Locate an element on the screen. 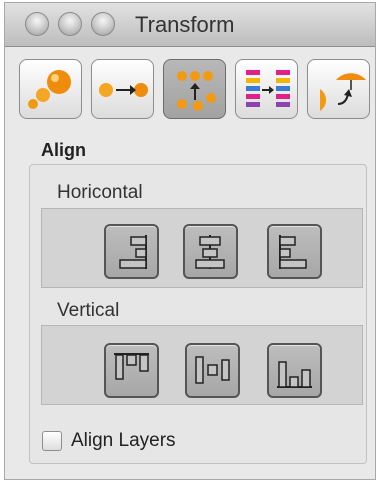  vertical-align-well is located at coordinates (202, 365).